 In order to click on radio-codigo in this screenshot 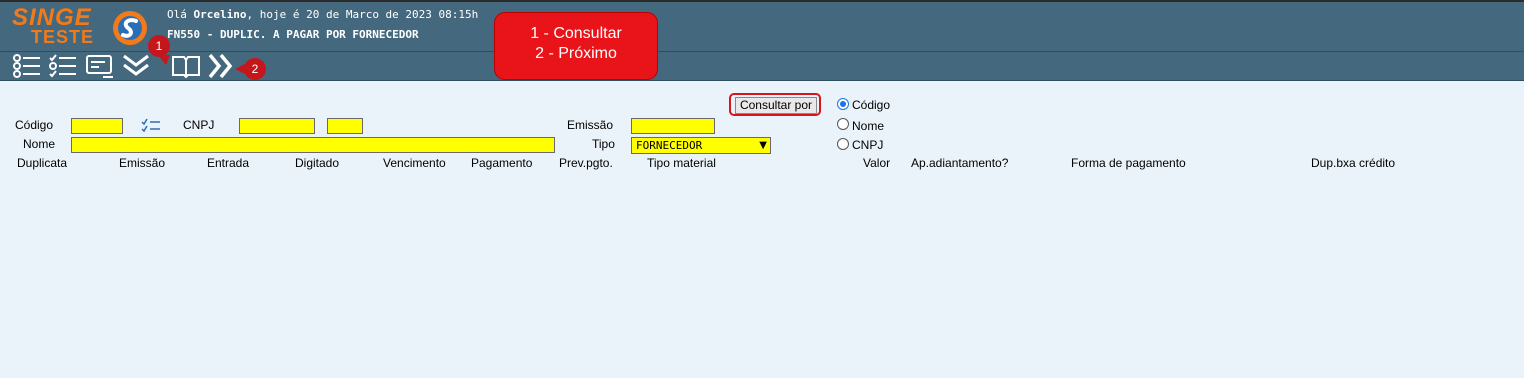, I will do `click(843, 104)`.